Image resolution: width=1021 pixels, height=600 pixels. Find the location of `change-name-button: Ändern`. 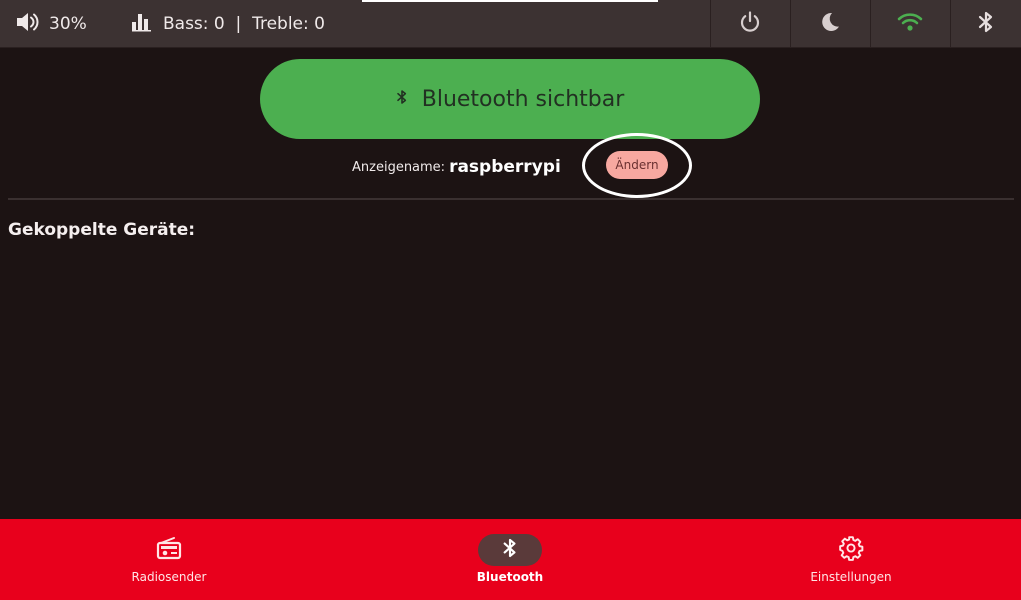

change-name-button: Ändern is located at coordinates (637, 165).